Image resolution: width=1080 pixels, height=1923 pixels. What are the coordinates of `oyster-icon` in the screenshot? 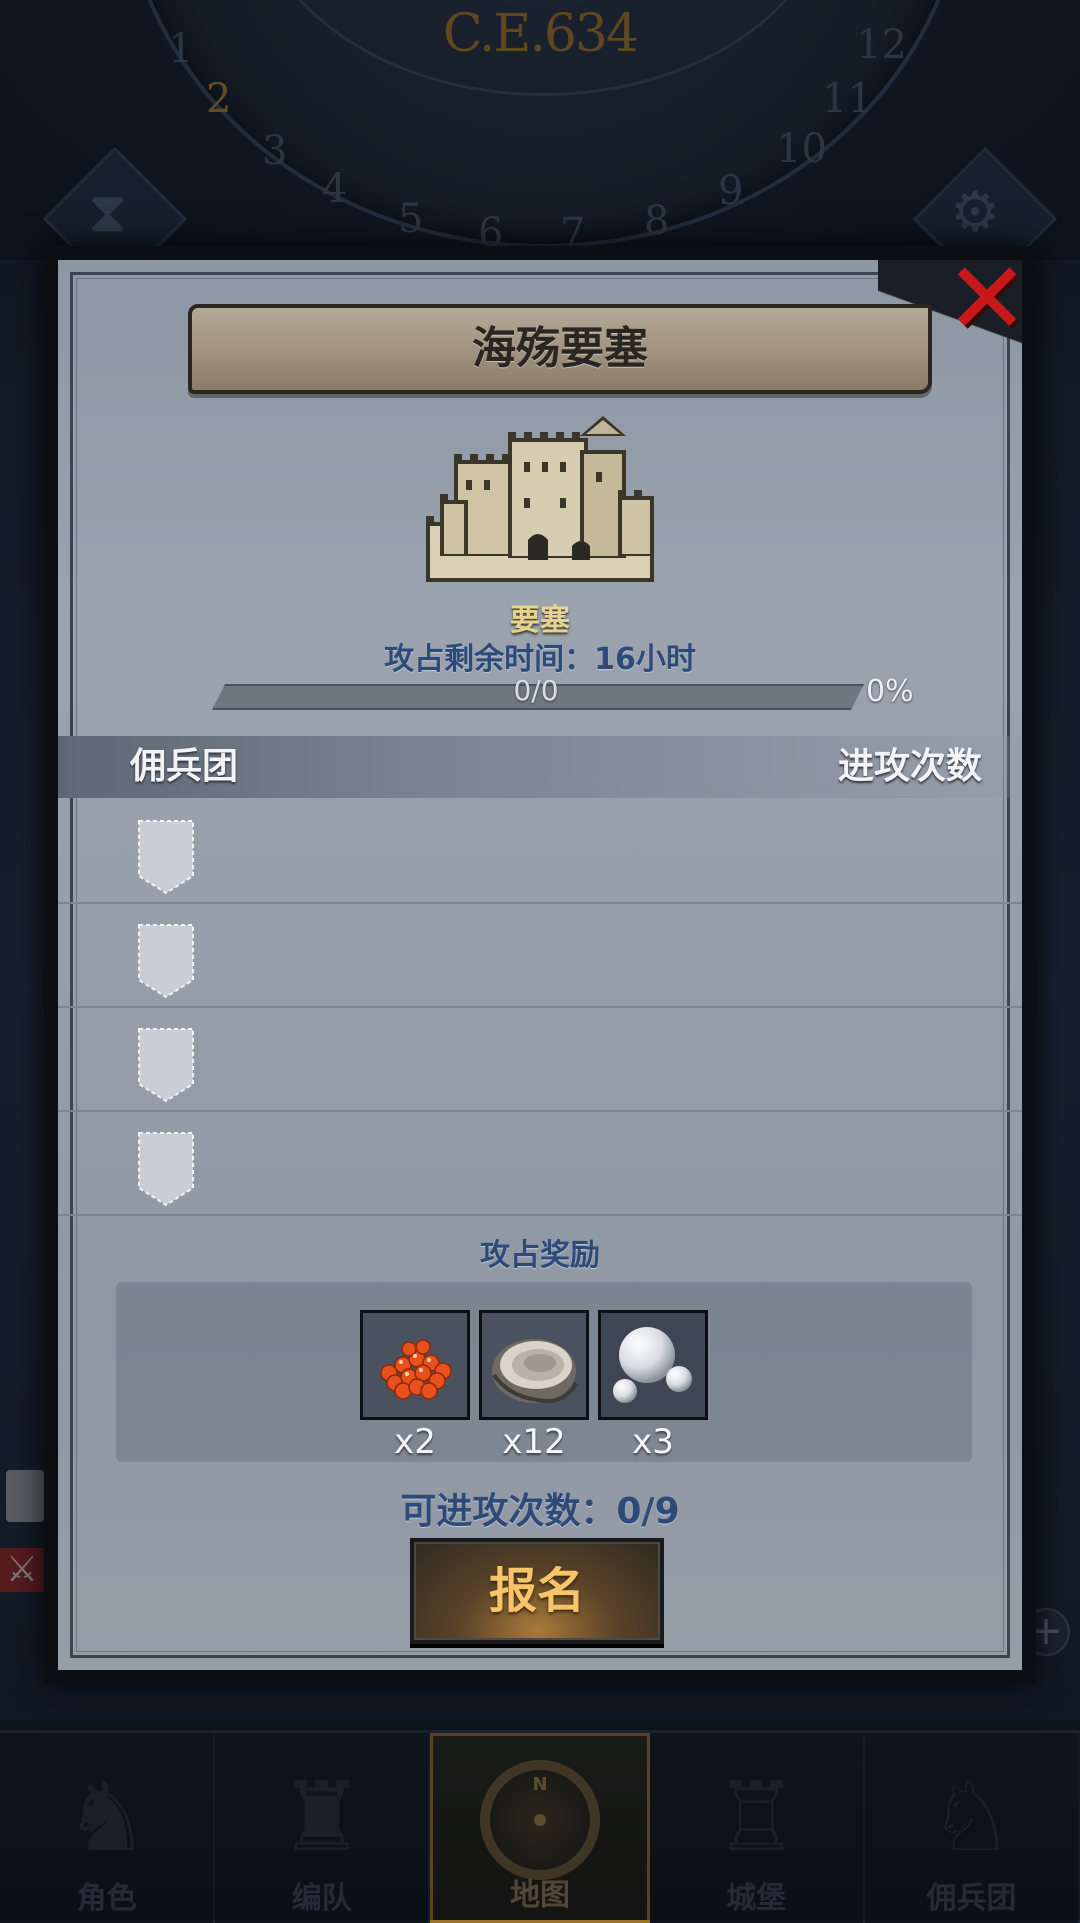 It's located at (534, 1365).